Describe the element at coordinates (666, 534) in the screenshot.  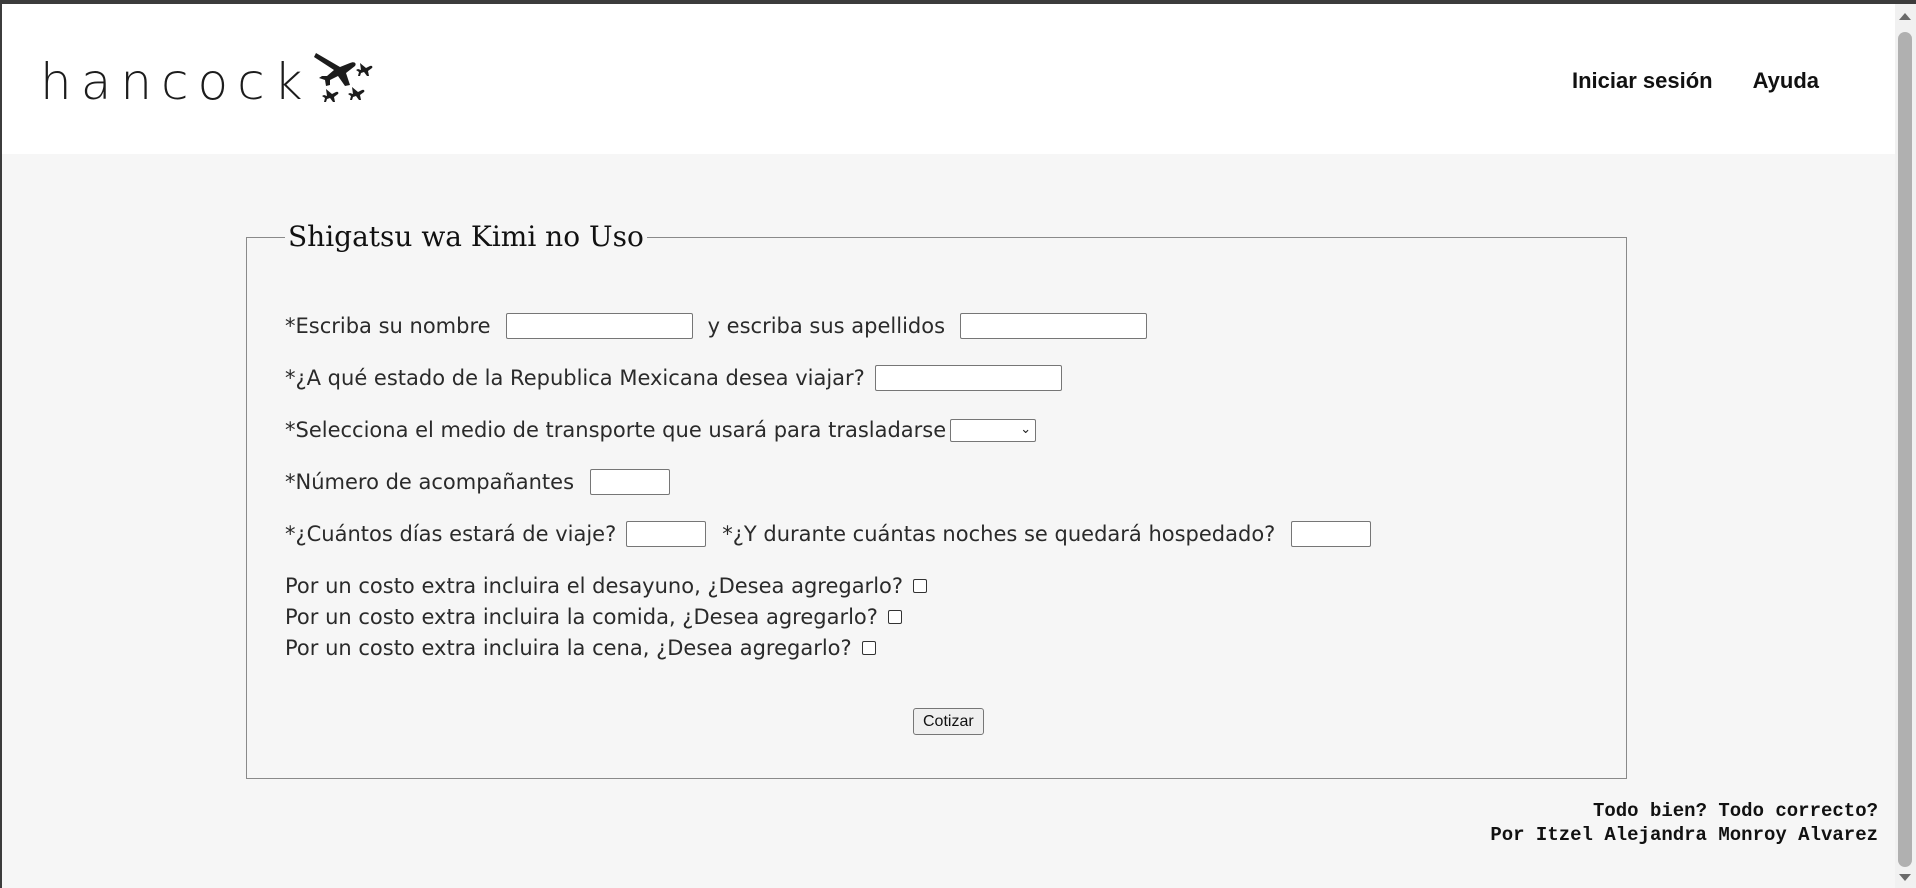
I see `days-input` at that location.